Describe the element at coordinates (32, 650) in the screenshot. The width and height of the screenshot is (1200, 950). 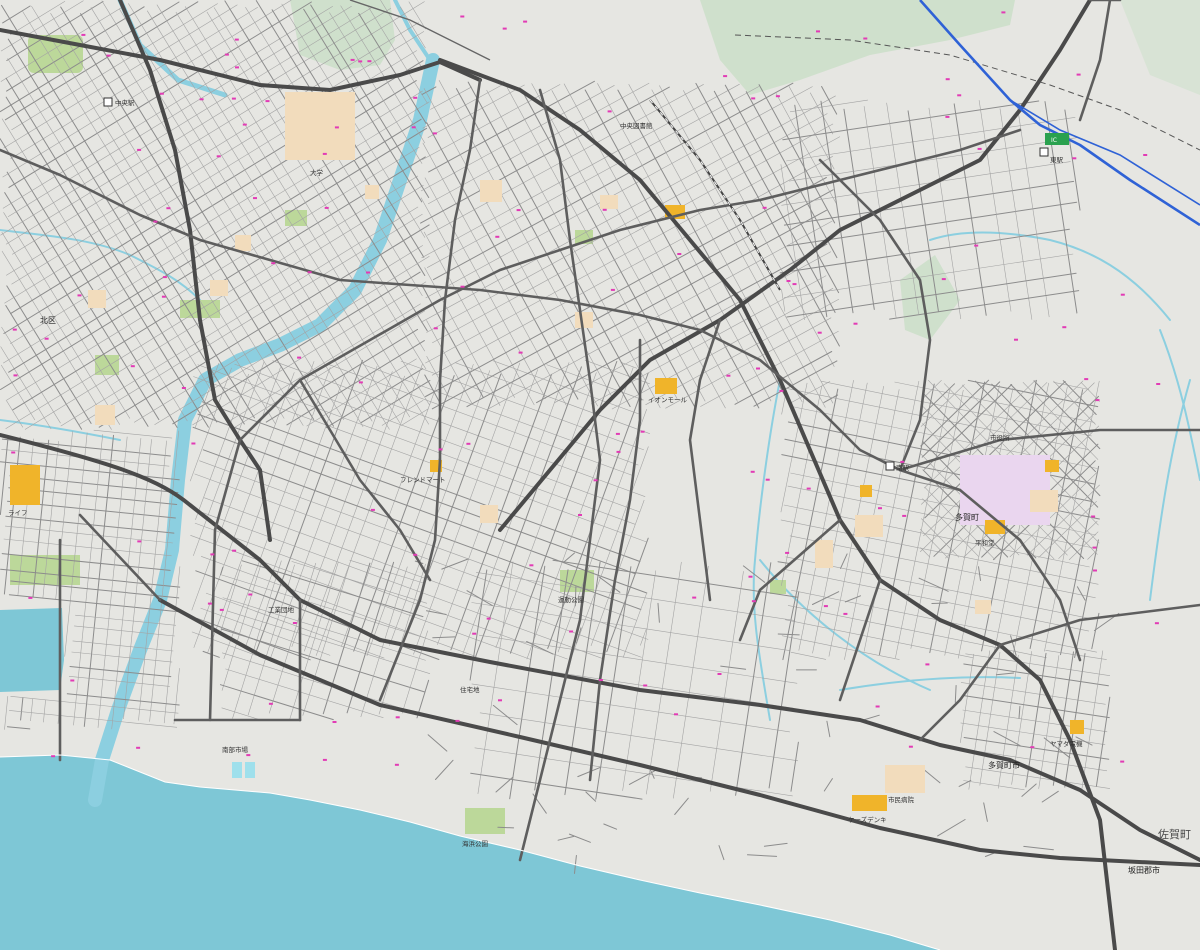
I see `harbor-basin` at that location.